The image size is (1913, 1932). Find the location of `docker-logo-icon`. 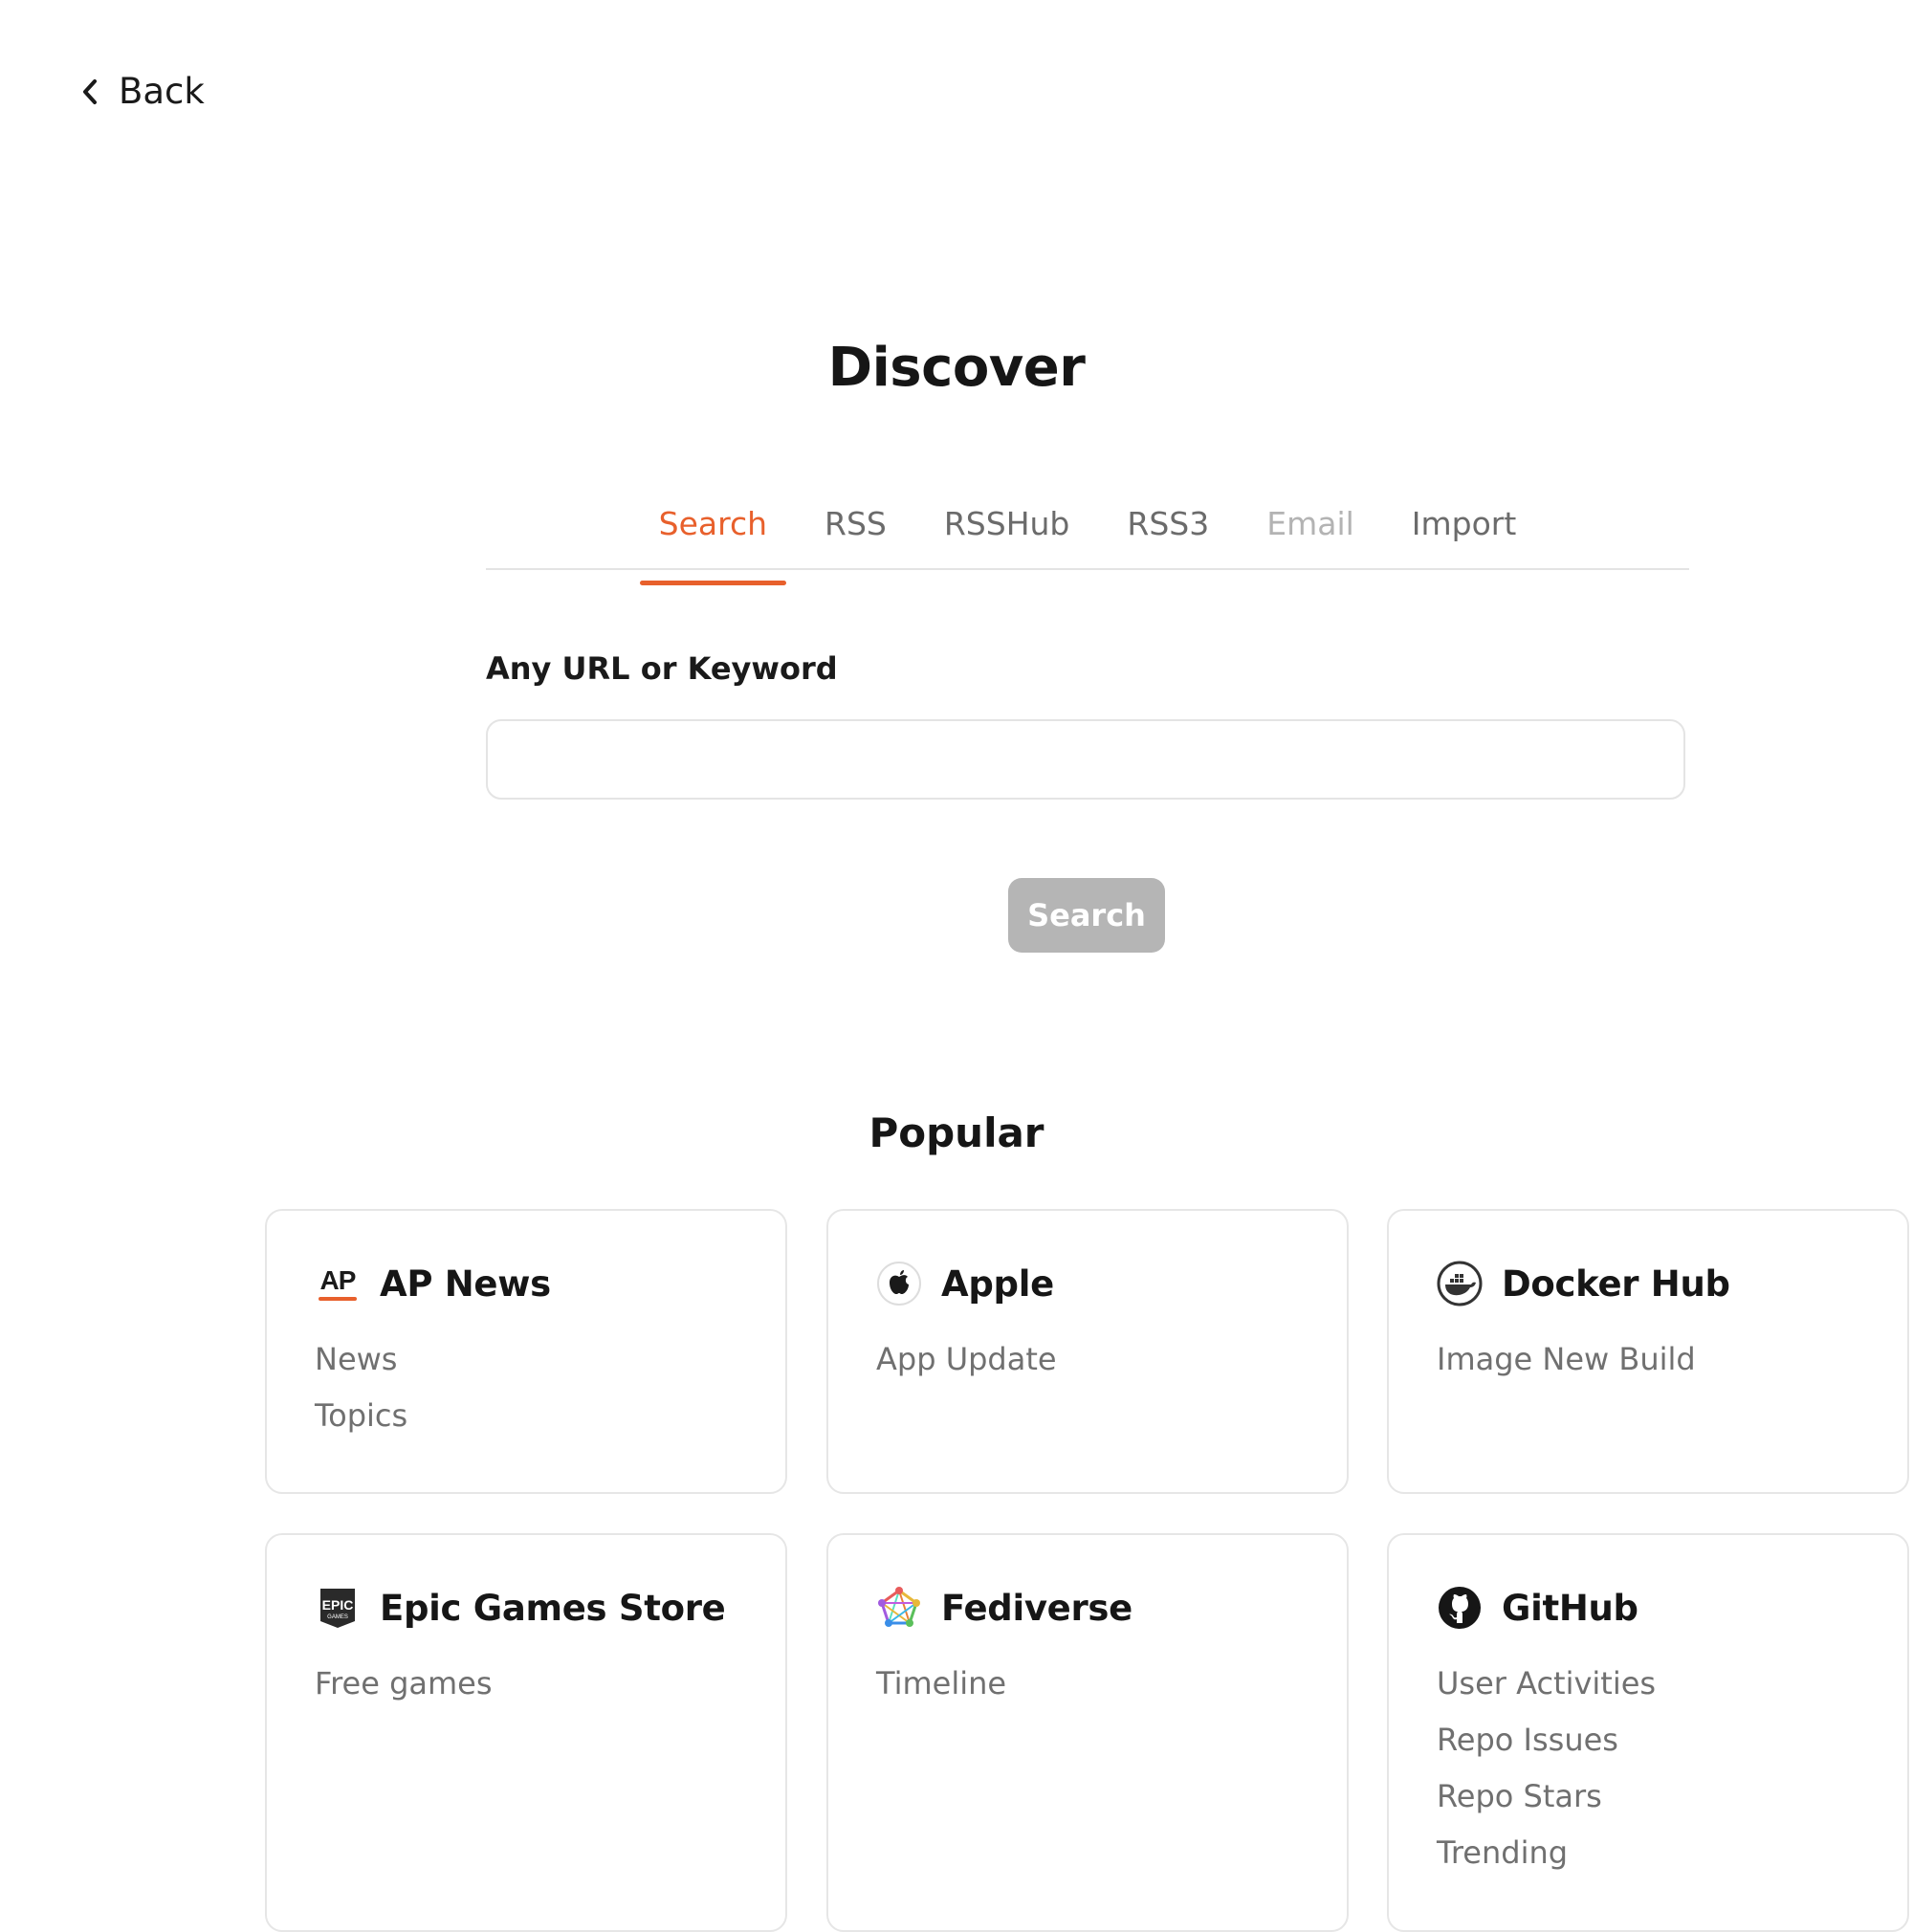

docker-logo-icon is located at coordinates (1460, 1283).